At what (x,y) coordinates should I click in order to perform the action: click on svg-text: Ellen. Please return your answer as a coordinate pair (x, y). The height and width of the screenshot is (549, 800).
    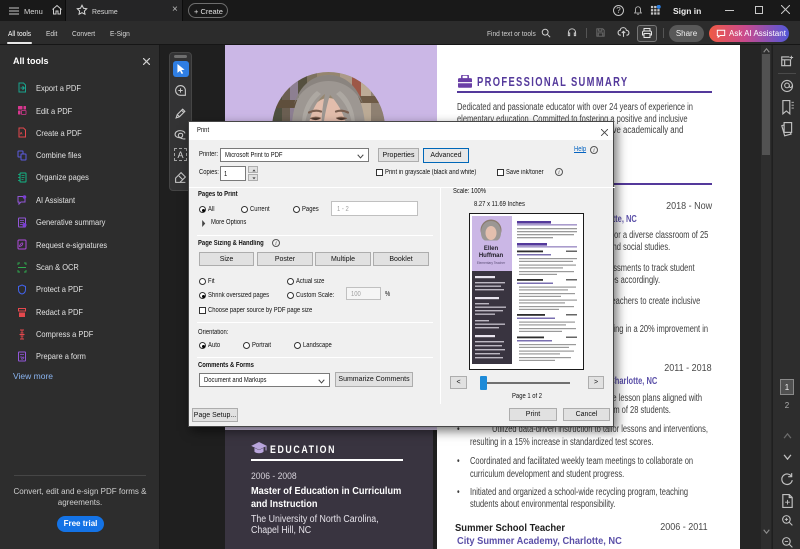
    Looking at the image, I should click on (491, 249).